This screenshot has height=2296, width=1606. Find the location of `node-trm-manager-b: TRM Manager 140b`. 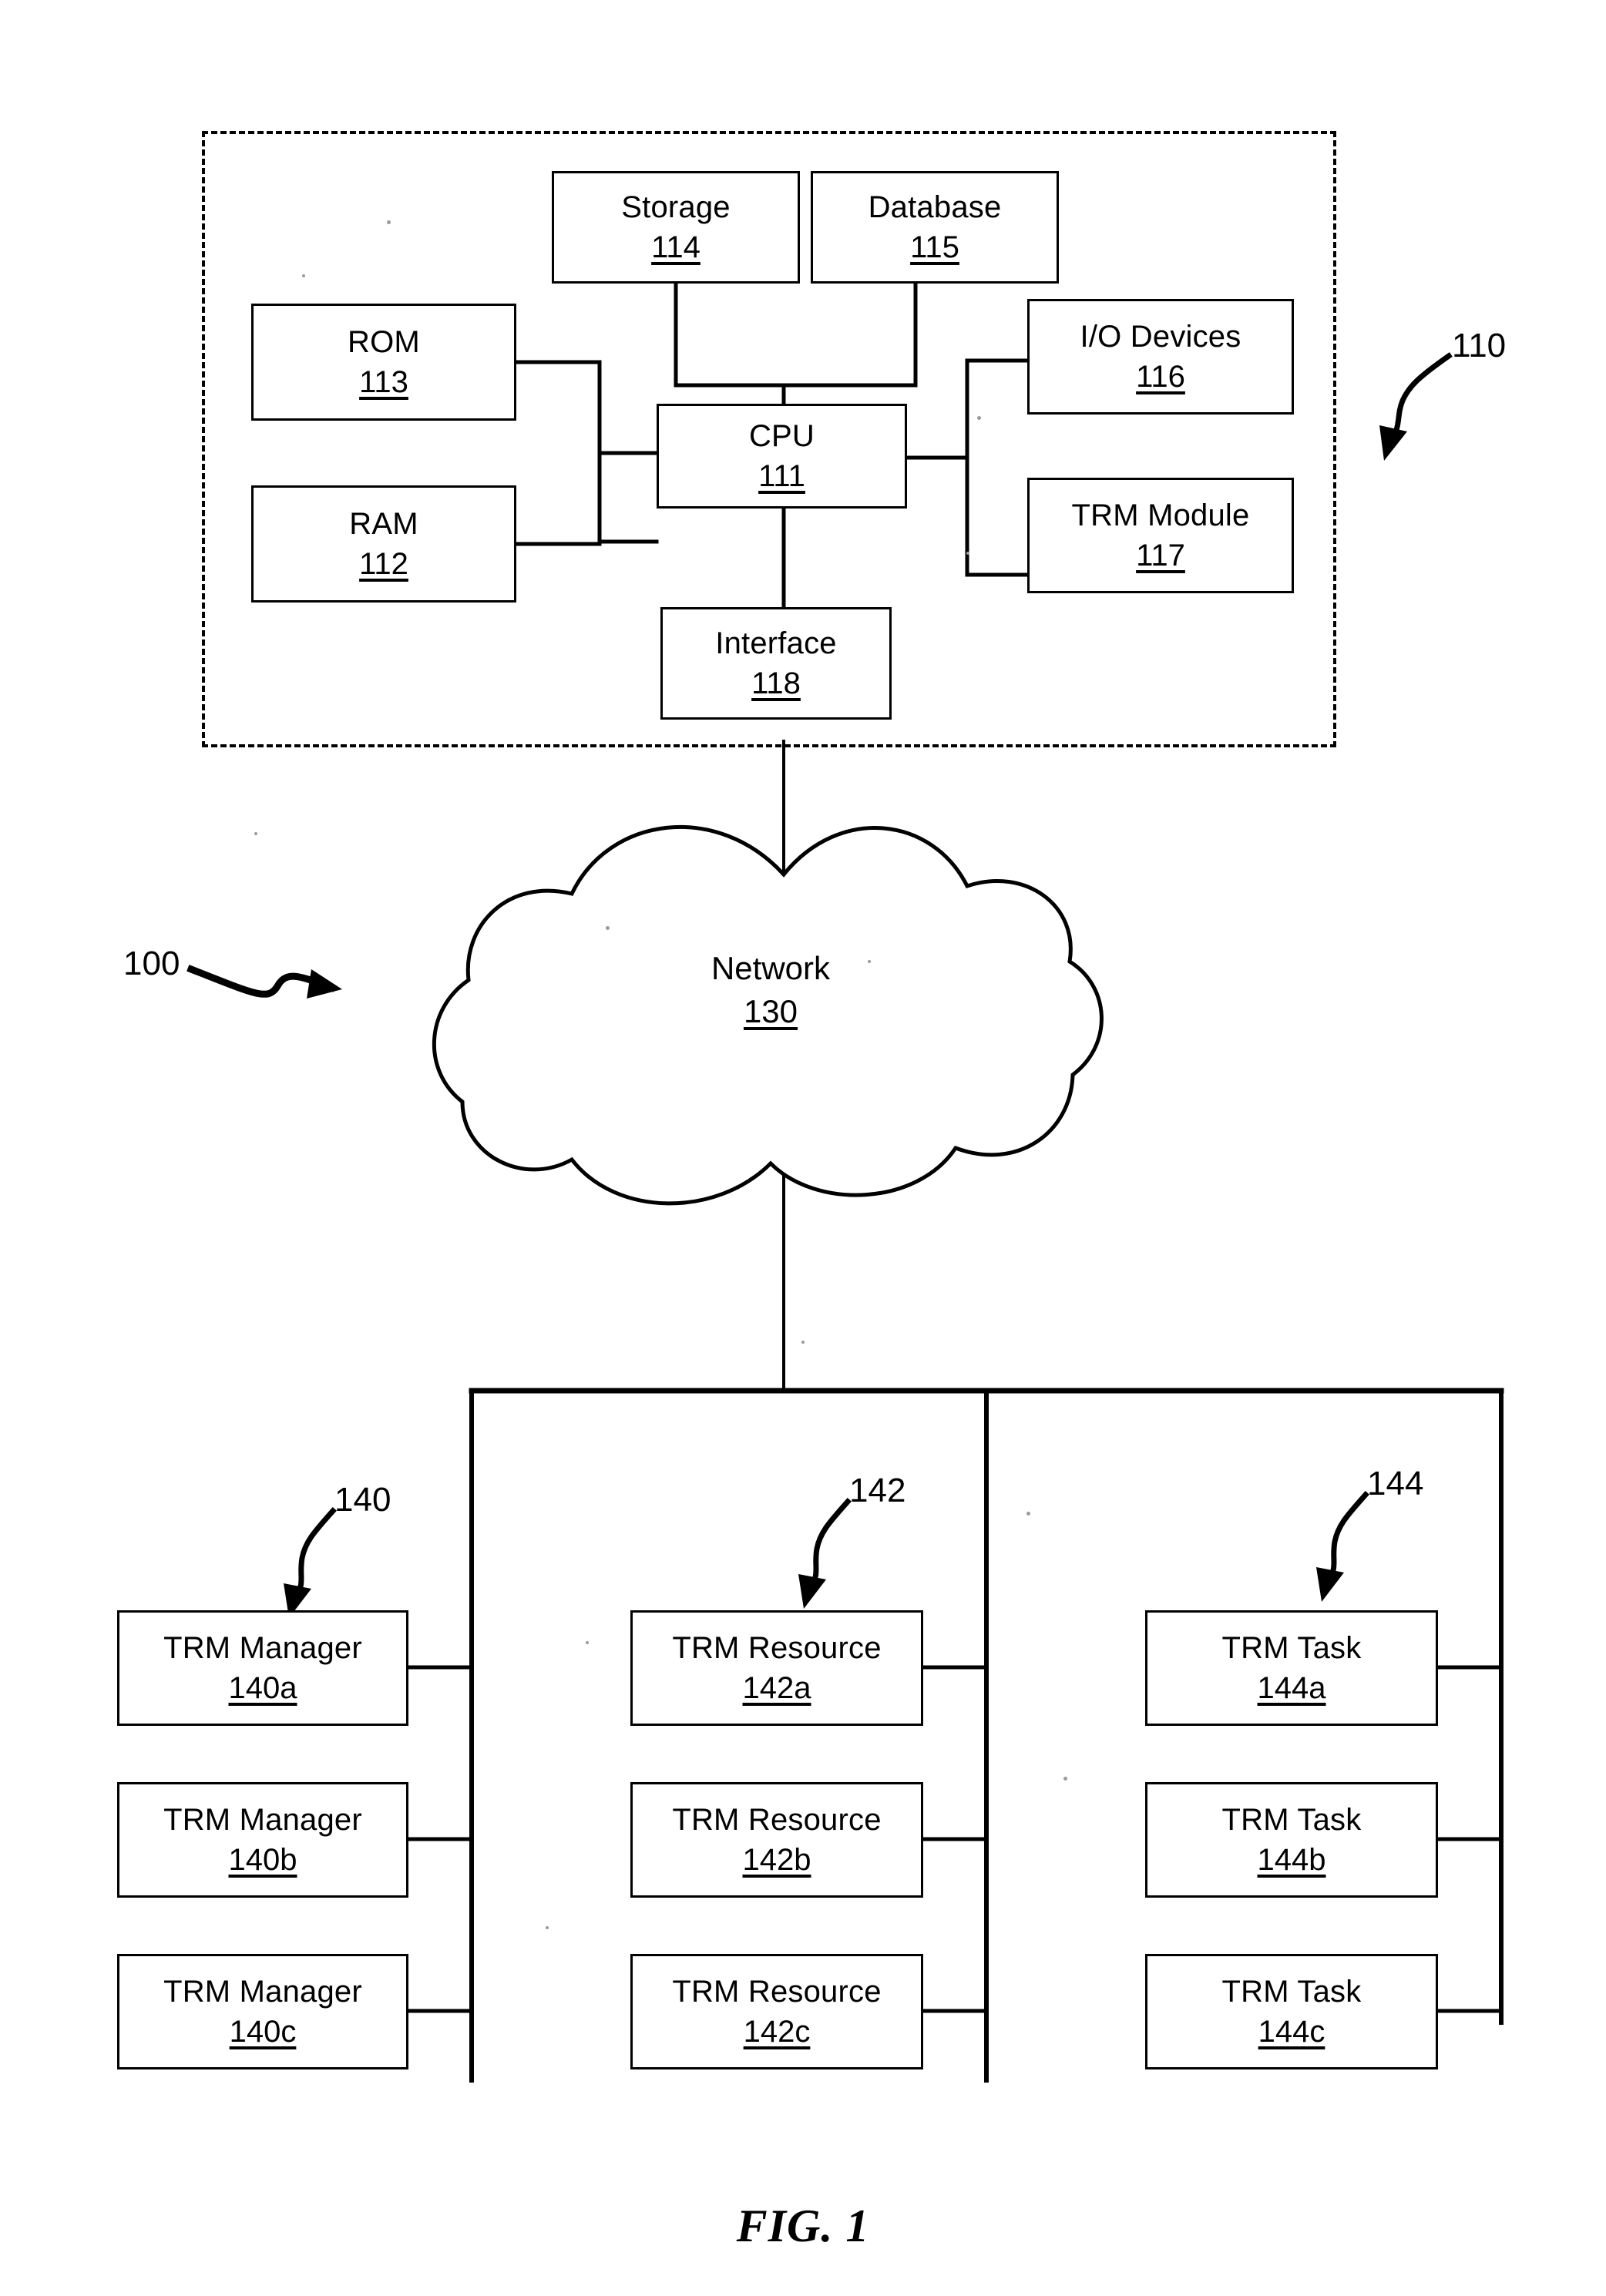

node-trm-manager-b: TRM Manager 140b is located at coordinates (262, 1840).